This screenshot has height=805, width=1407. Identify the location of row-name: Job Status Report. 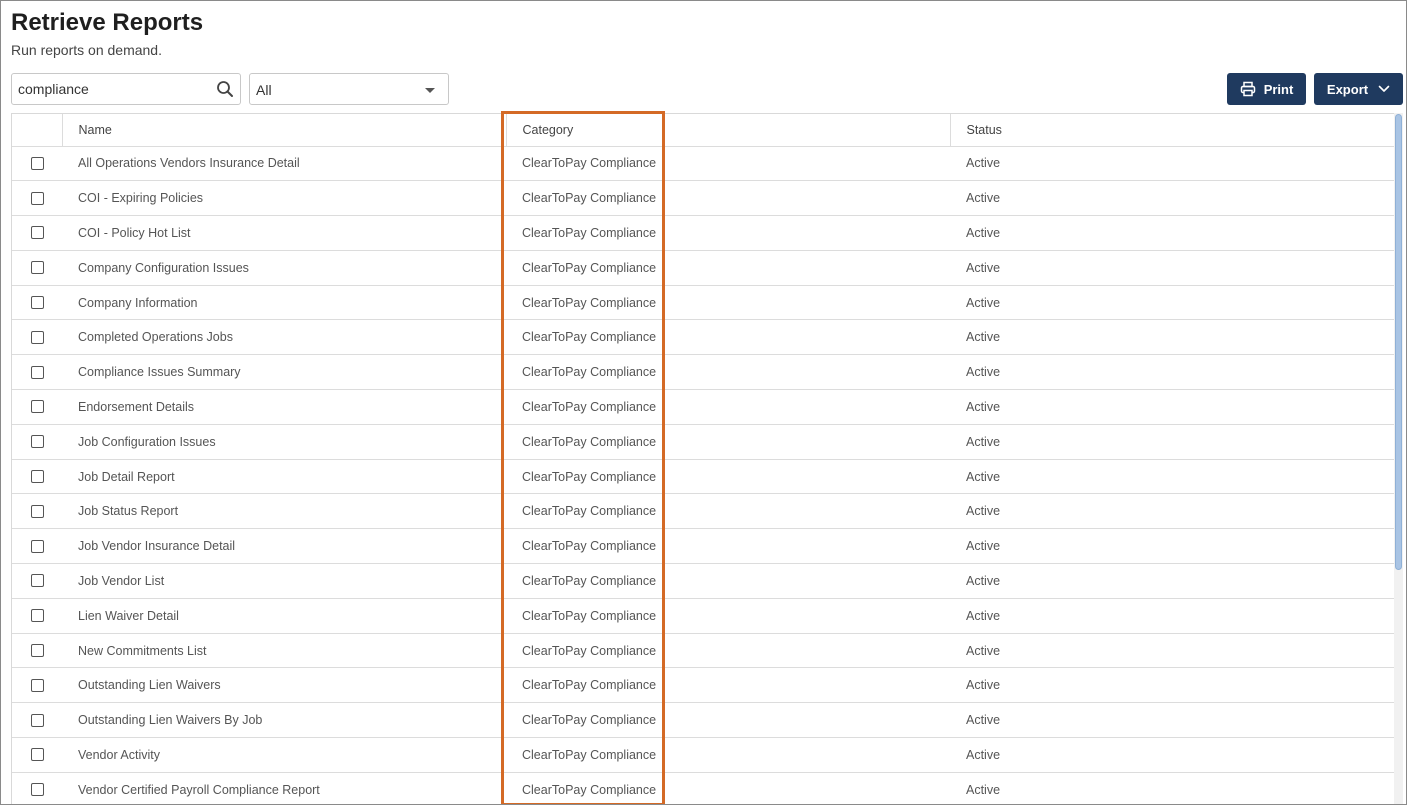
(284, 511).